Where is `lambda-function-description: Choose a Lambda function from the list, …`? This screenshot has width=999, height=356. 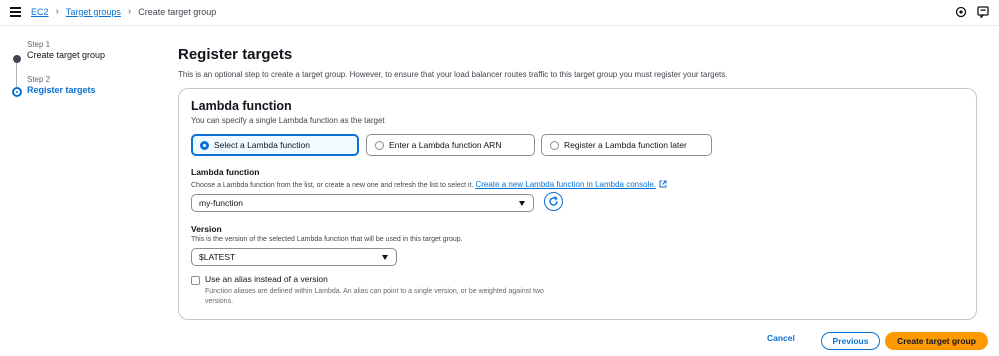
lambda-function-description: Choose a Lambda function from the list, … is located at coordinates (429, 184).